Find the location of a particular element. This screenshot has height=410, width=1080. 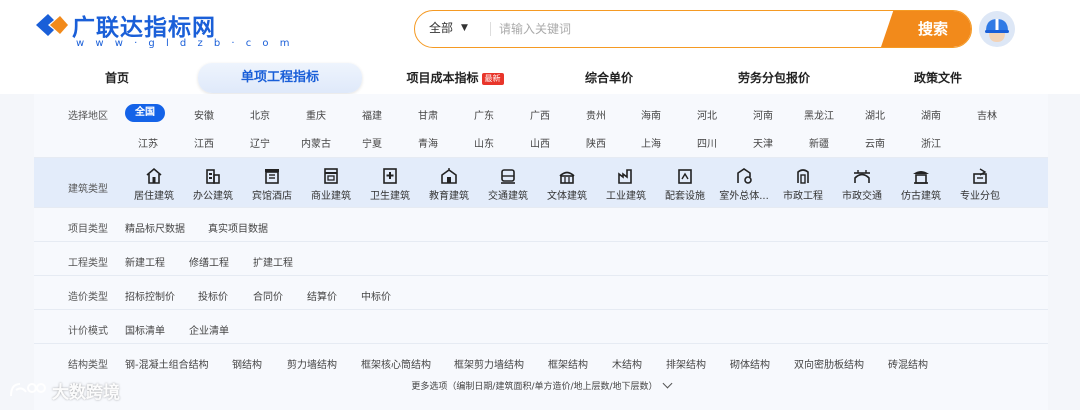

region-option: 宁夏 is located at coordinates (372, 142).